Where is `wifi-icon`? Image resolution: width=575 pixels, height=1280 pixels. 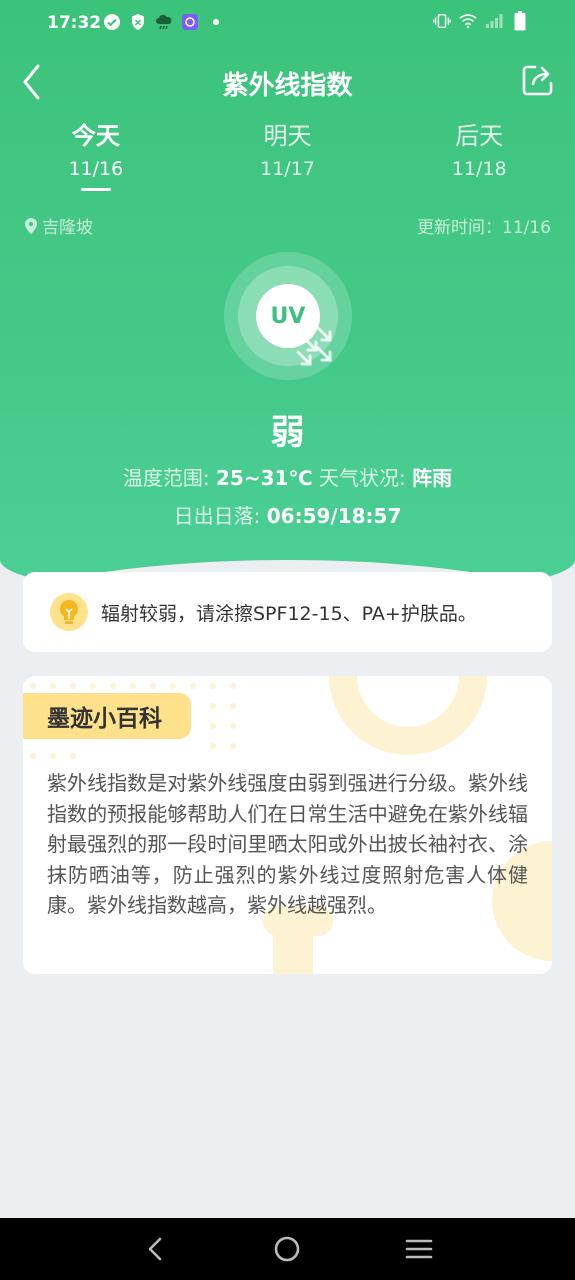
wifi-icon is located at coordinates (468, 21).